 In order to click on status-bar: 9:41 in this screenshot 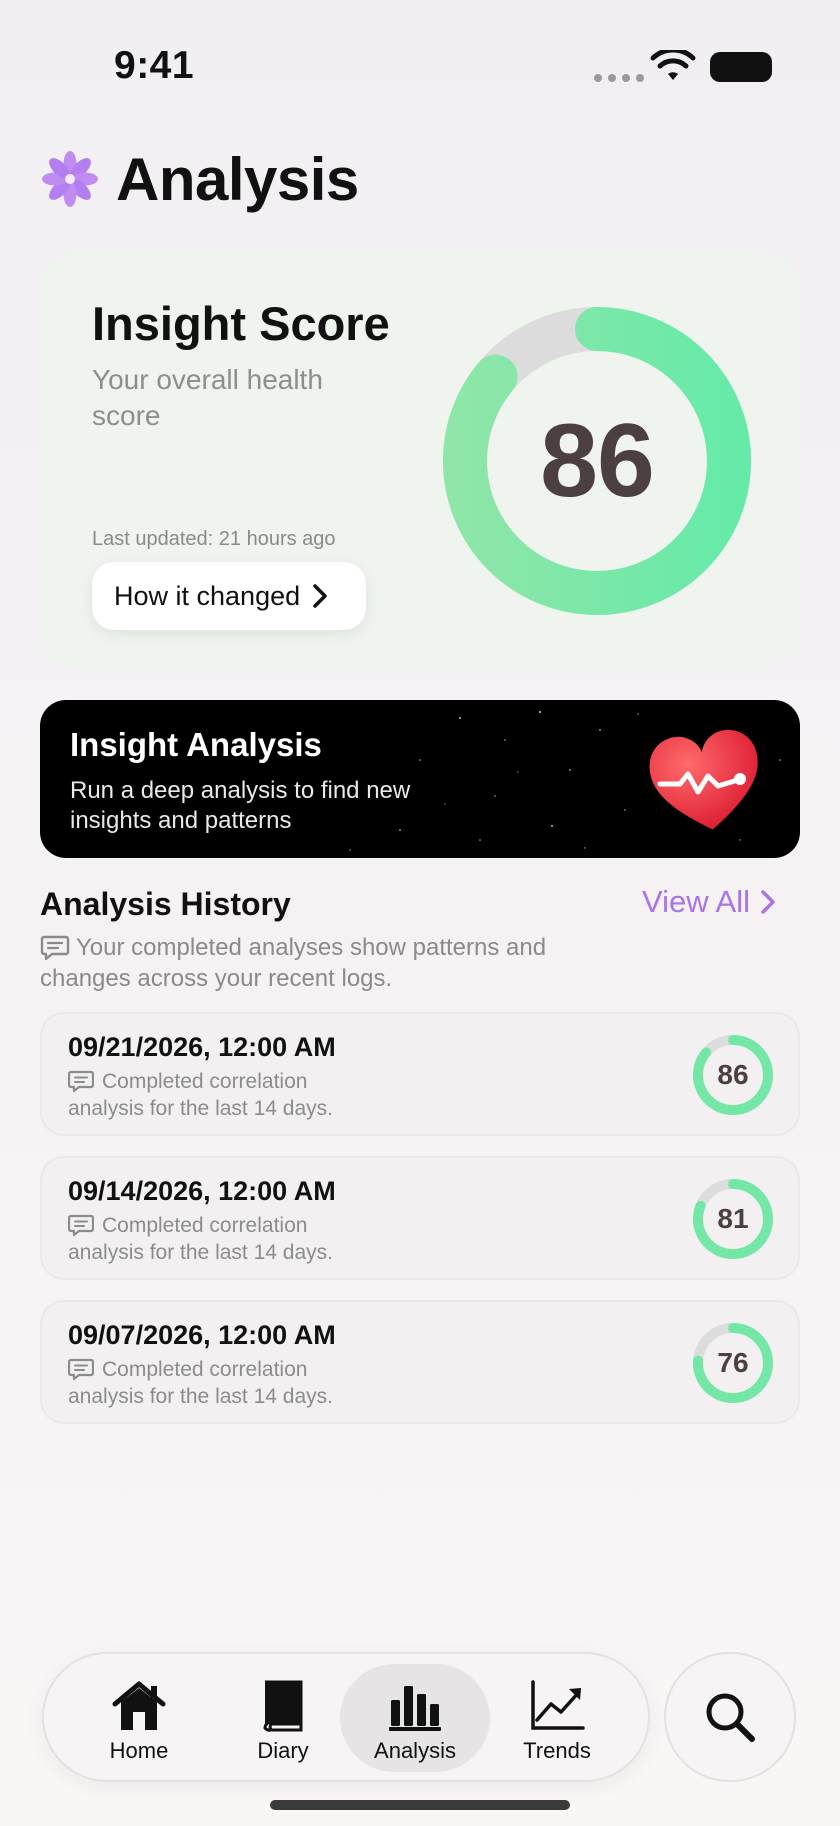, I will do `click(420, 65)`.